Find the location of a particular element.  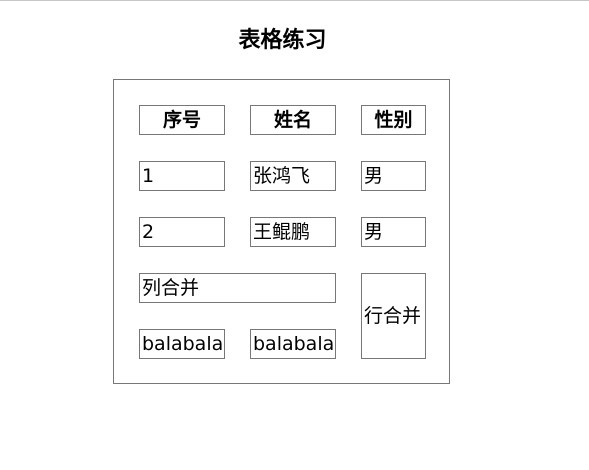

table-cell: 王鲲鹏 is located at coordinates (293, 232).